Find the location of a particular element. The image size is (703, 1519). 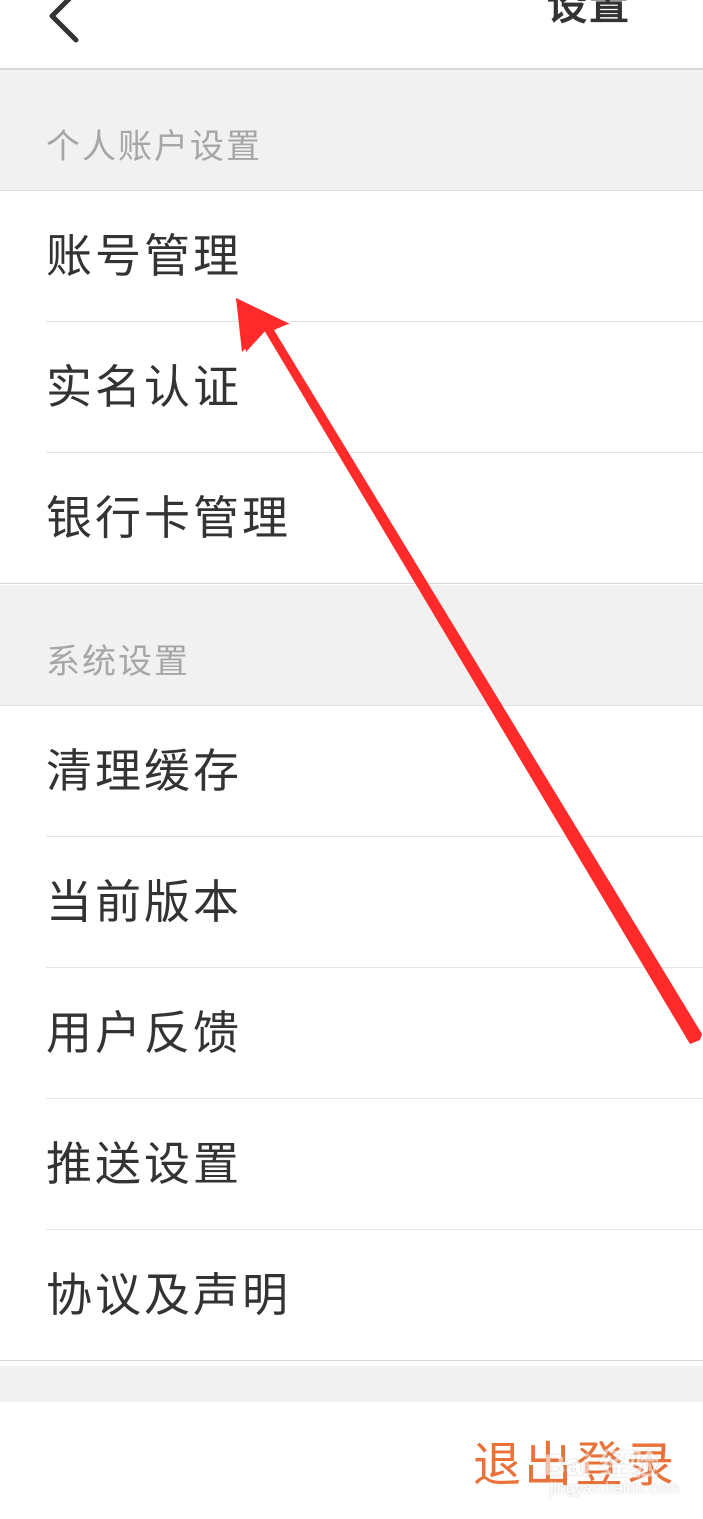

section-title: 系统设置 is located at coordinates (118, 662).